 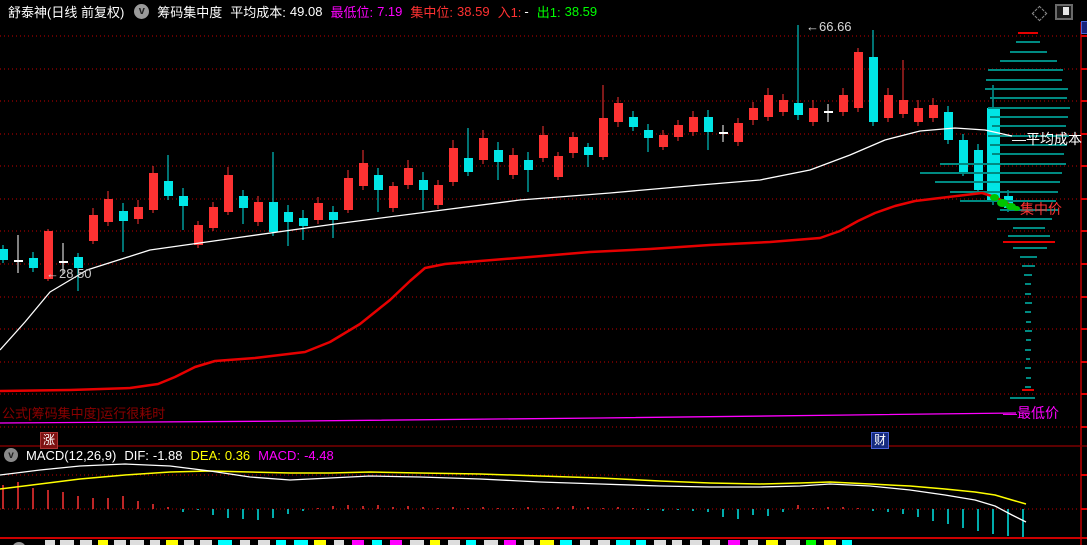 I want to click on price-annotation-low: ←28.50, so click(x=69, y=273).